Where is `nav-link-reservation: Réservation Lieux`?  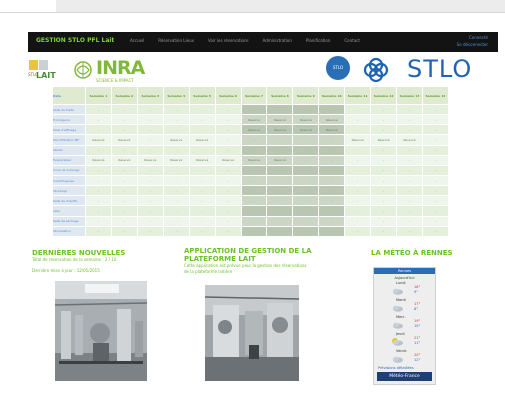
nav-link-reservation: Réservation Lieux is located at coordinates (176, 40).